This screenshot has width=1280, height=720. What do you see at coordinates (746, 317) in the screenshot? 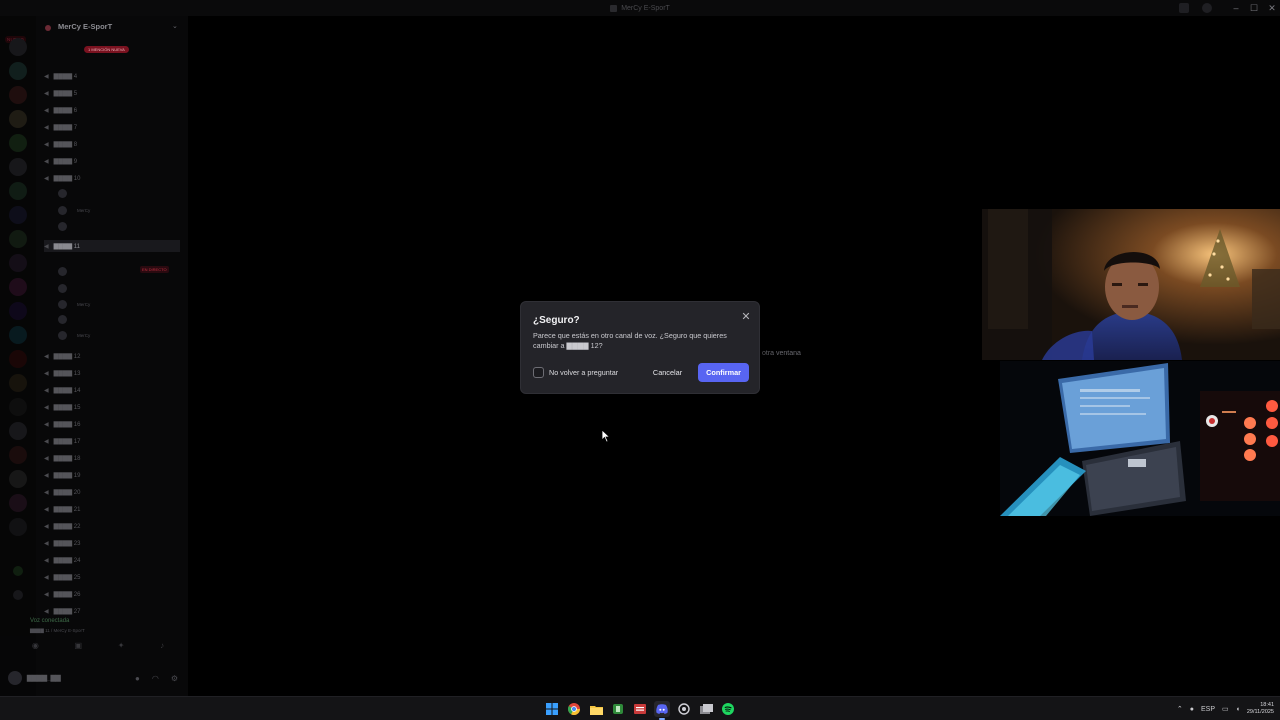
I see `close-icon: ✕` at bounding box center [746, 317].